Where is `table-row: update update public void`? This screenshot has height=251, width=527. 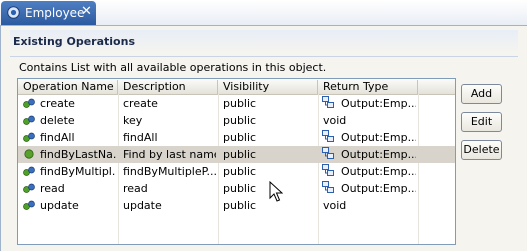
table-row: update update public void is located at coordinates (236, 205).